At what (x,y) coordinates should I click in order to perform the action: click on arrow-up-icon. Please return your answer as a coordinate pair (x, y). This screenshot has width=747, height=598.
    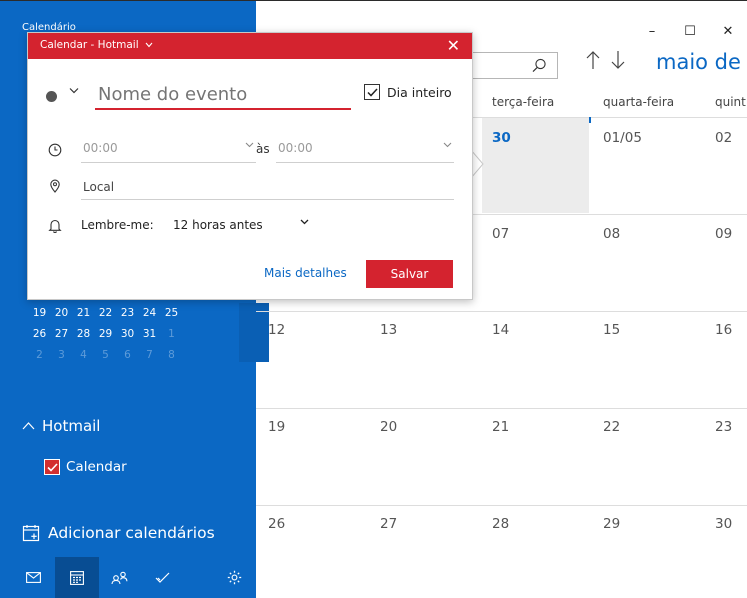
    Looking at the image, I should click on (593, 60).